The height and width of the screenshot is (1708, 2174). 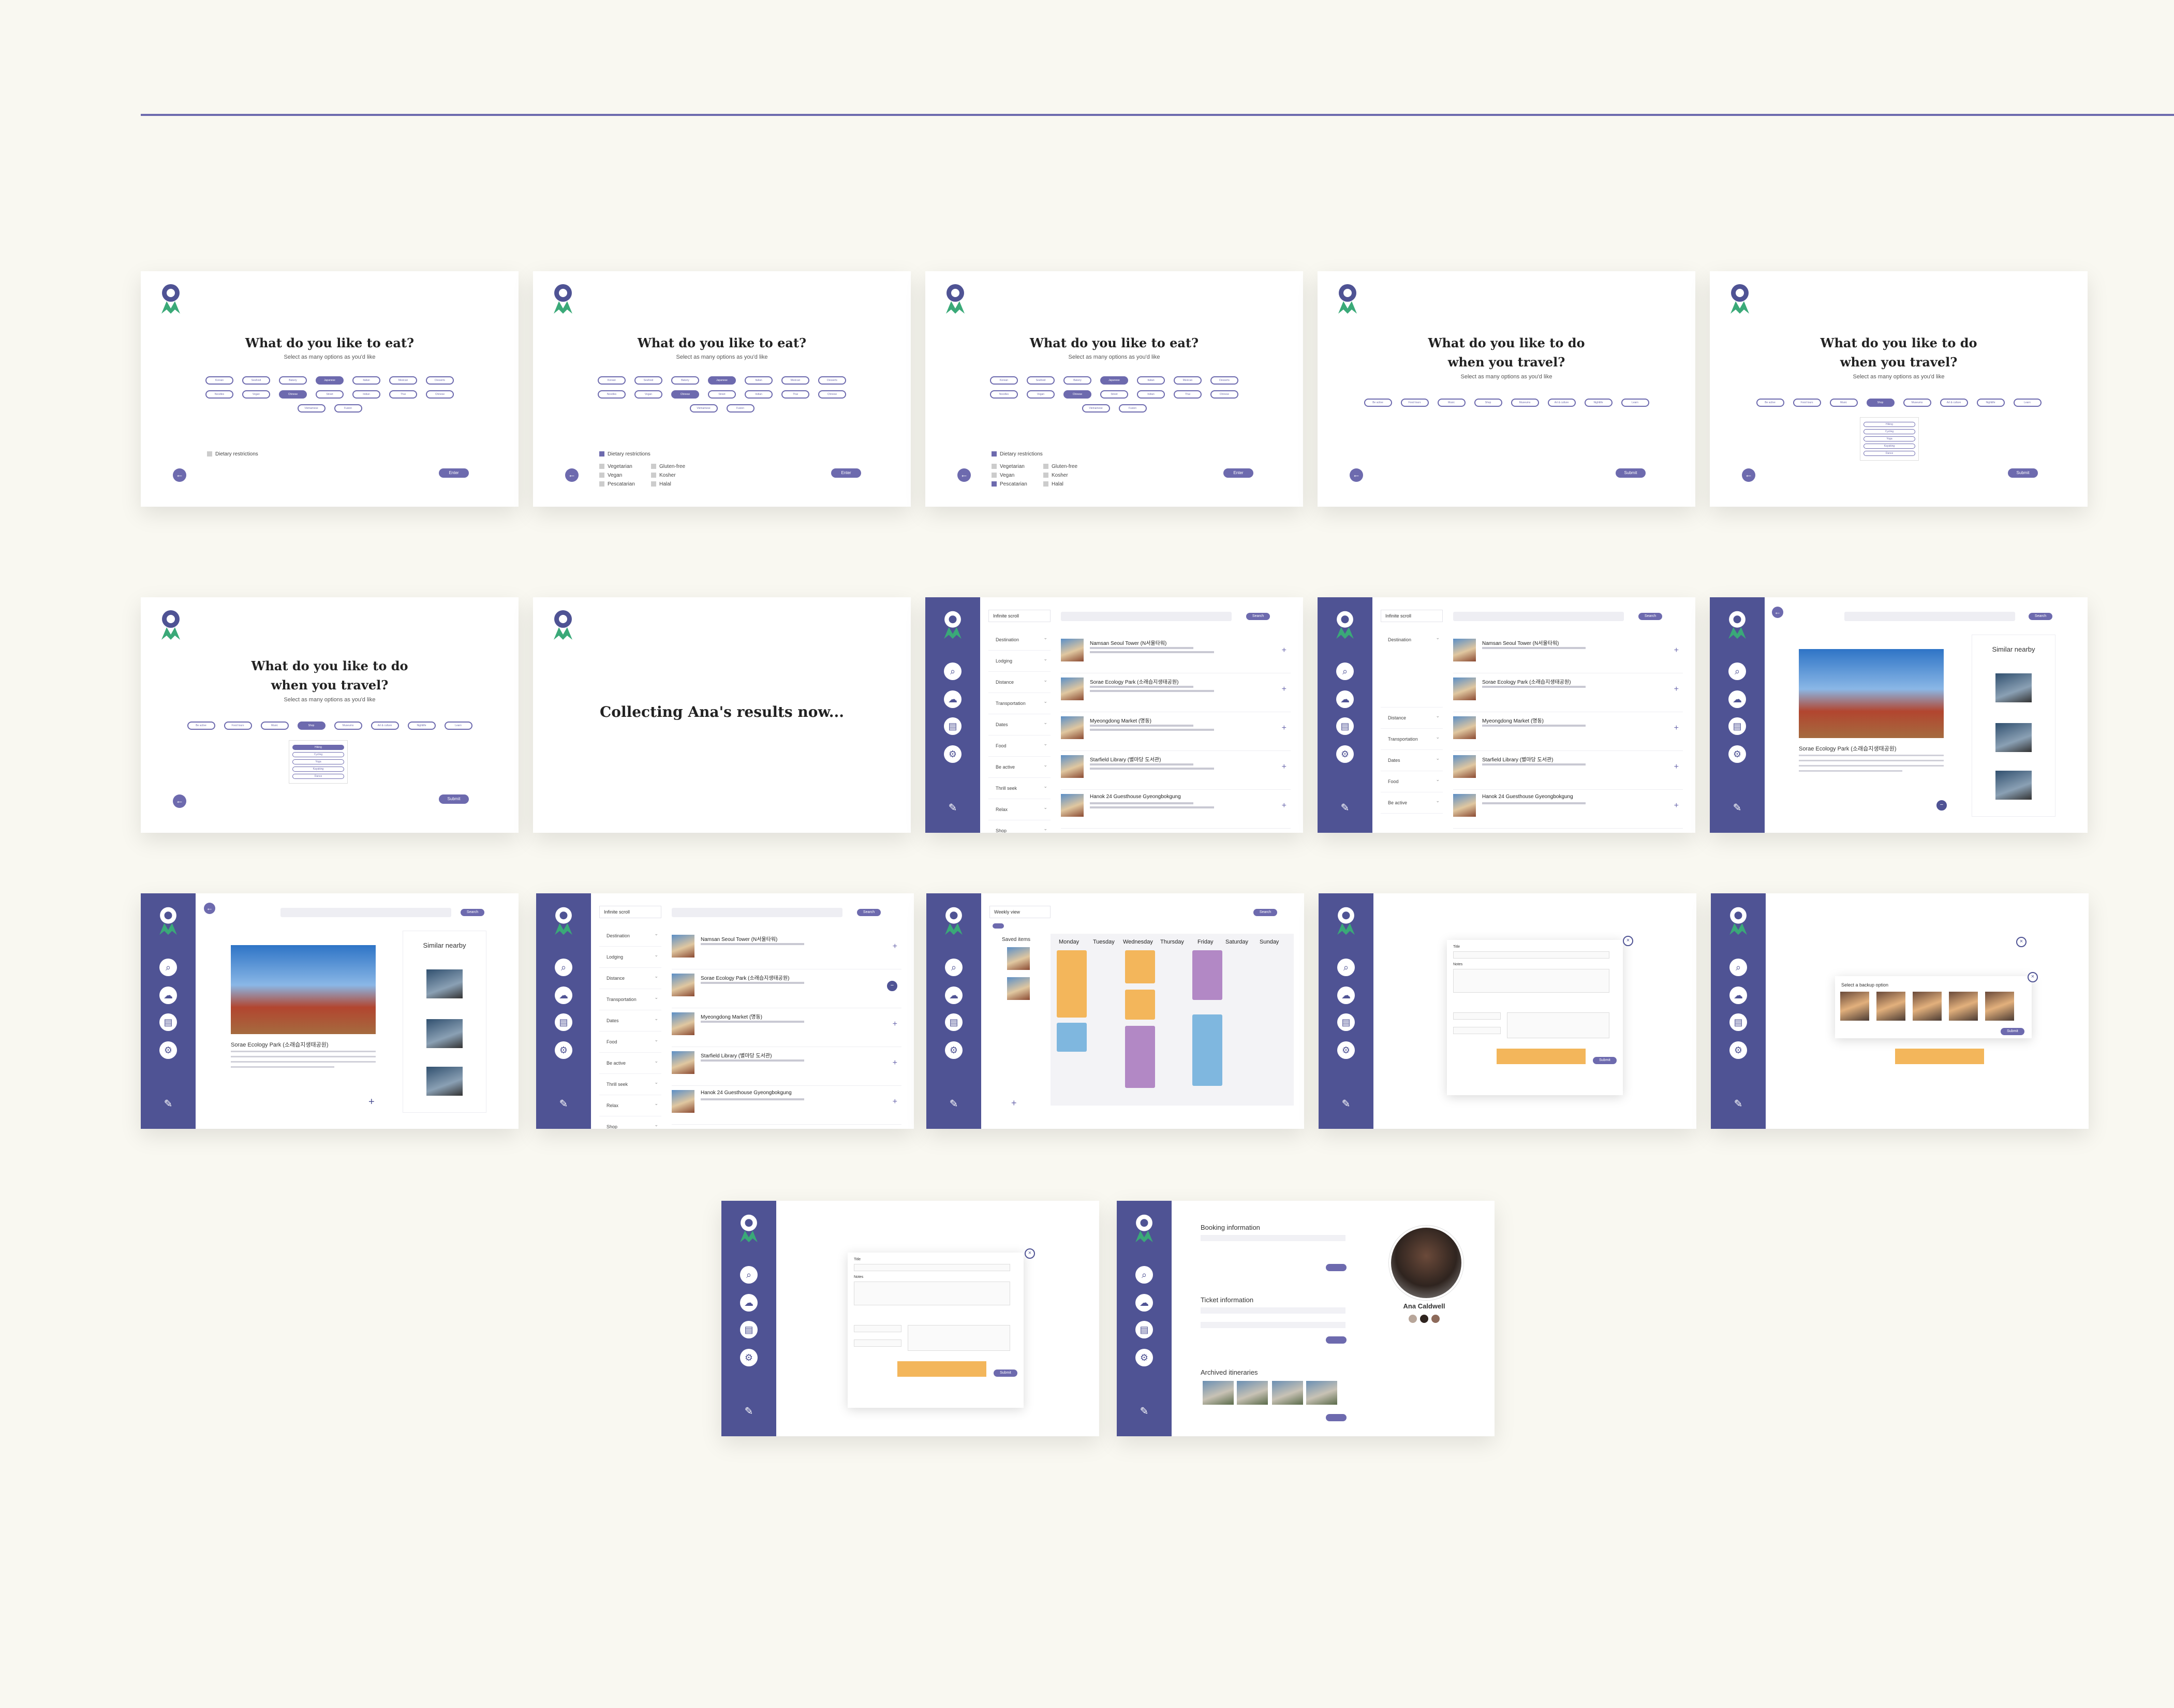 I want to click on dropdown-option: Kayaking, so click(x=318, y=769).